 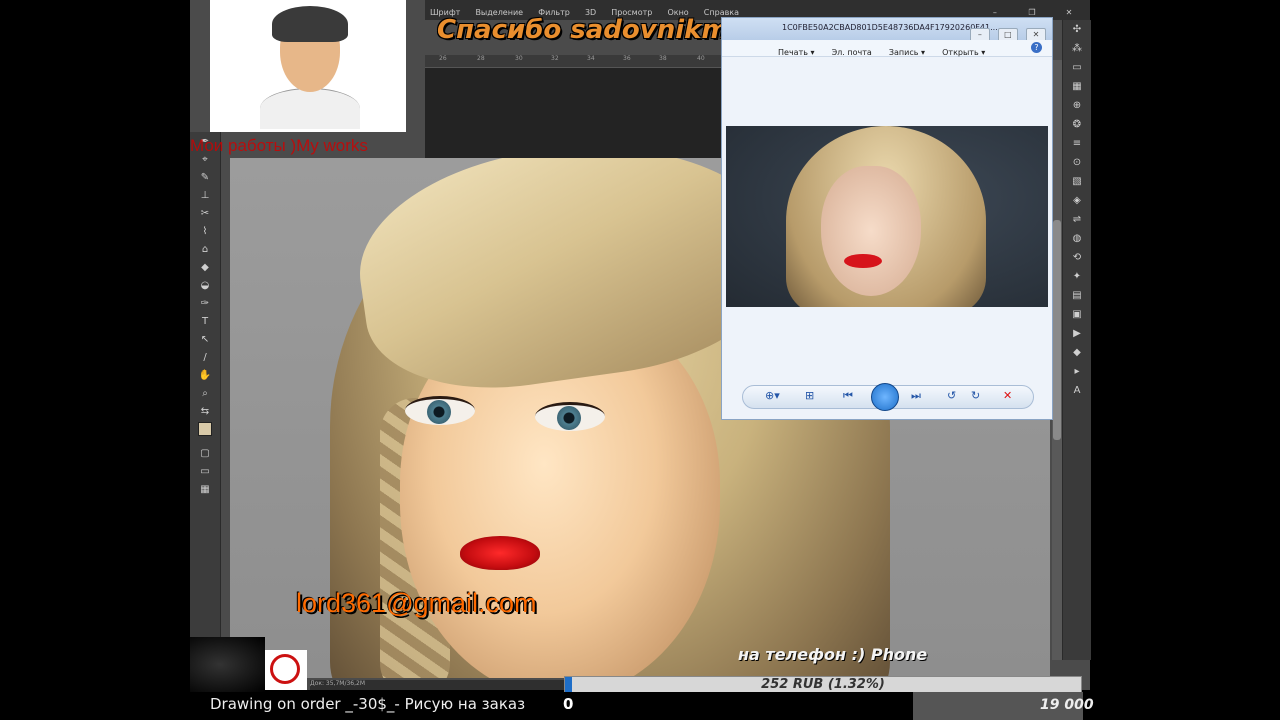 What do you see at coordinates (279, 145) in the screenshot?
I see `my-works-label: Мои работы )My works` at bounding box center [279, 145].